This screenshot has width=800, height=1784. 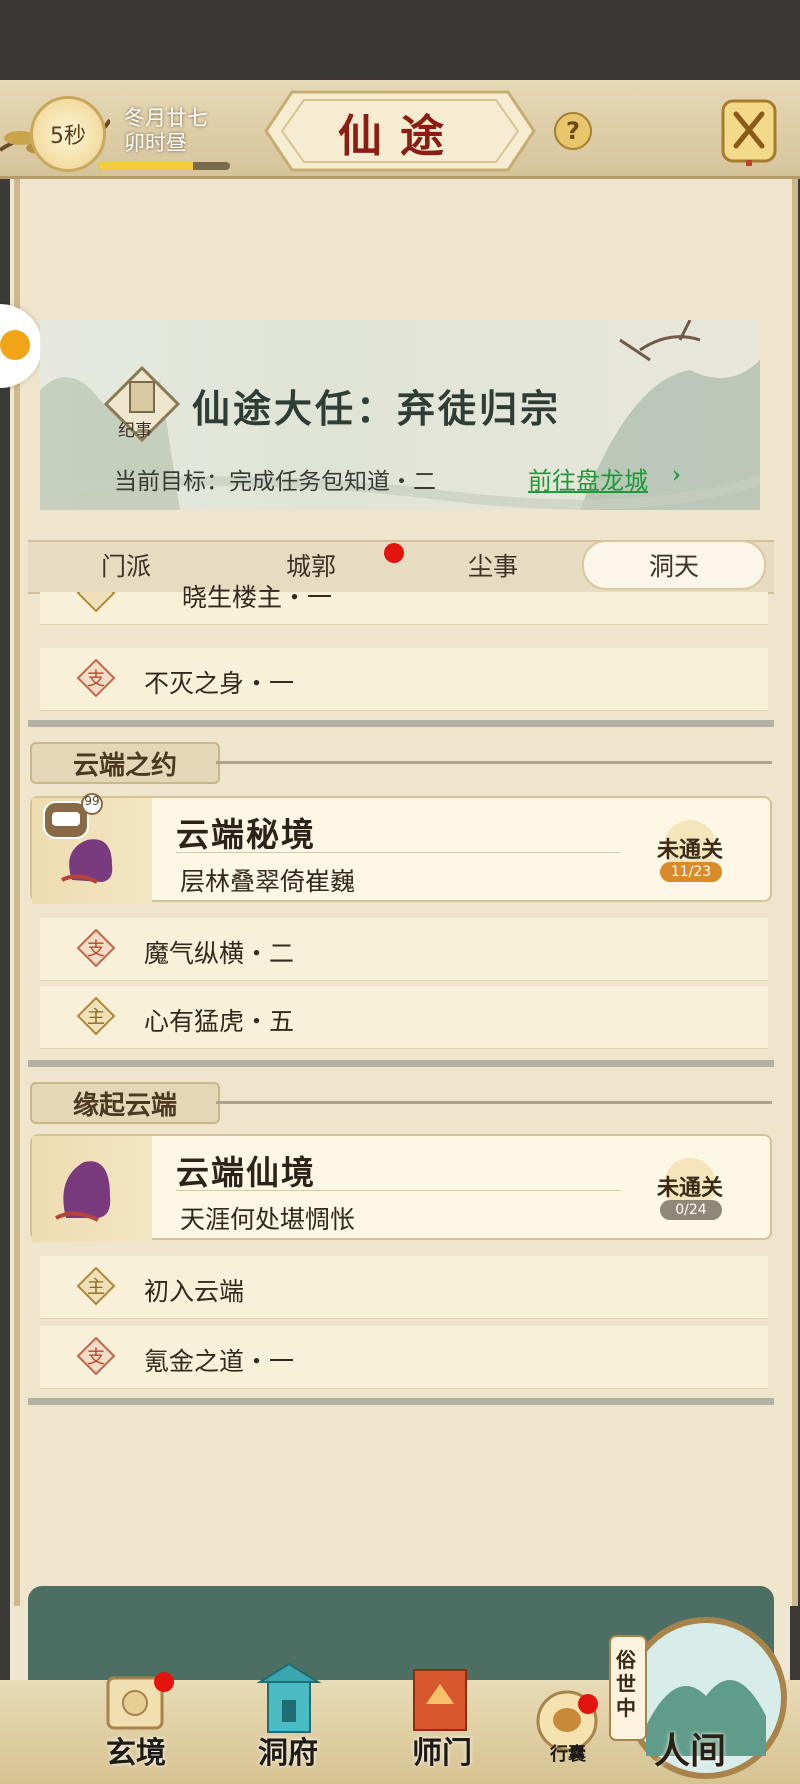 I want to click on time-progress-fill, so click(x=146, y=166).